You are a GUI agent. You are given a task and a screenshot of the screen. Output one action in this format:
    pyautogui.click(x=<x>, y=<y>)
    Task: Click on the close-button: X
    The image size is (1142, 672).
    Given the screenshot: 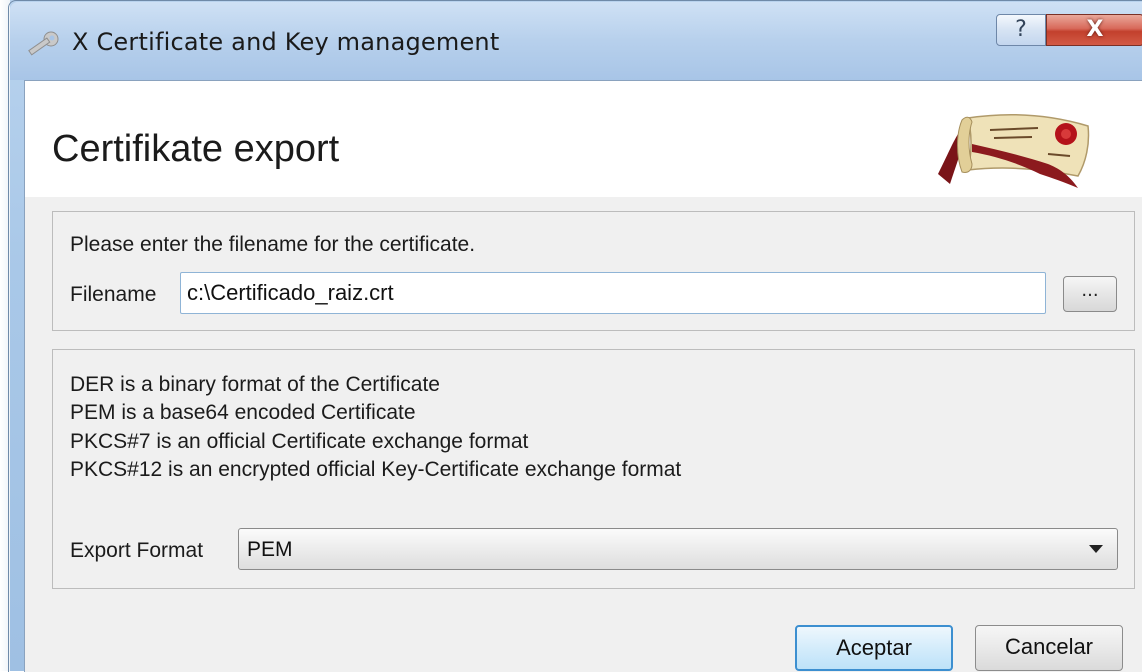 What is the action you would take?
    pyautogui.click(x=1094, y=30)
    